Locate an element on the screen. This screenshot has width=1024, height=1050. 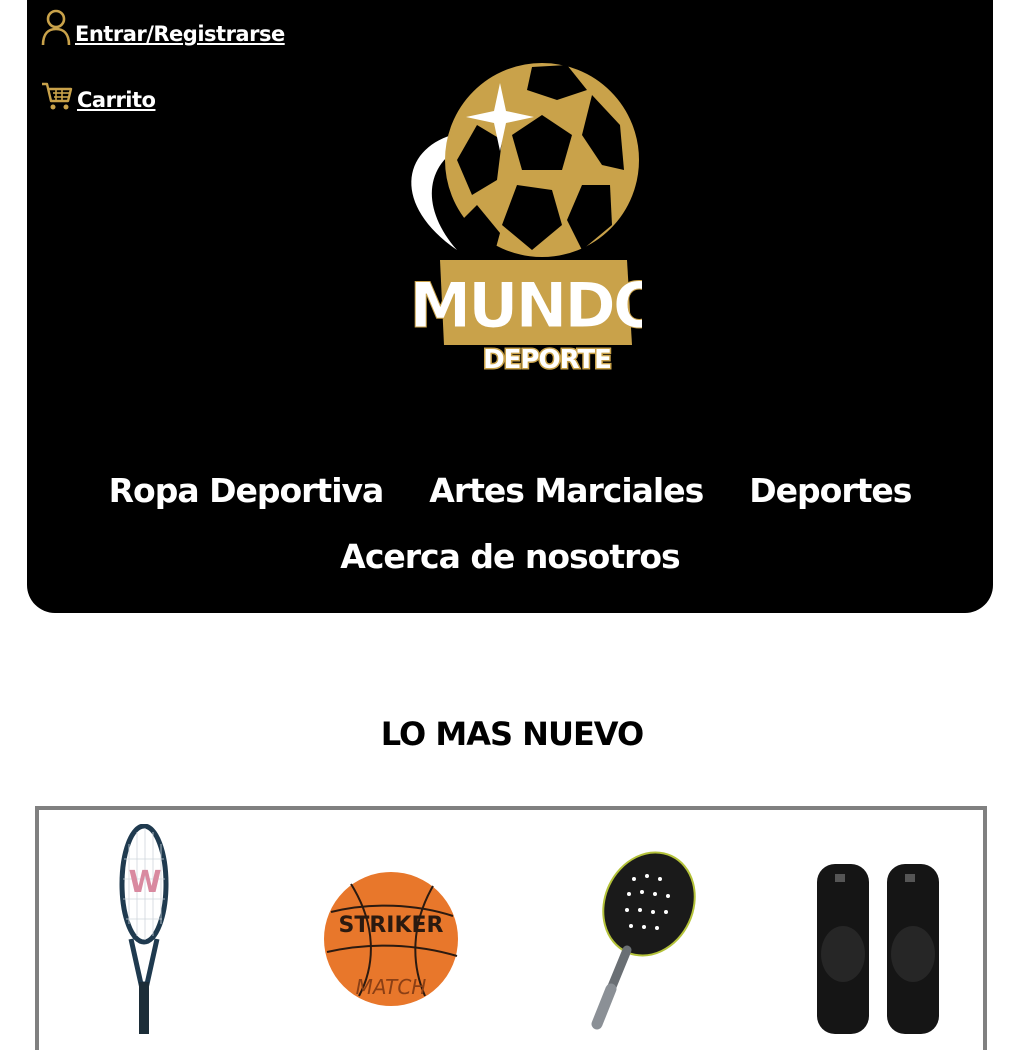
nav-row-secondary: Acerca de nosotros is located at coordinates (510, 556).